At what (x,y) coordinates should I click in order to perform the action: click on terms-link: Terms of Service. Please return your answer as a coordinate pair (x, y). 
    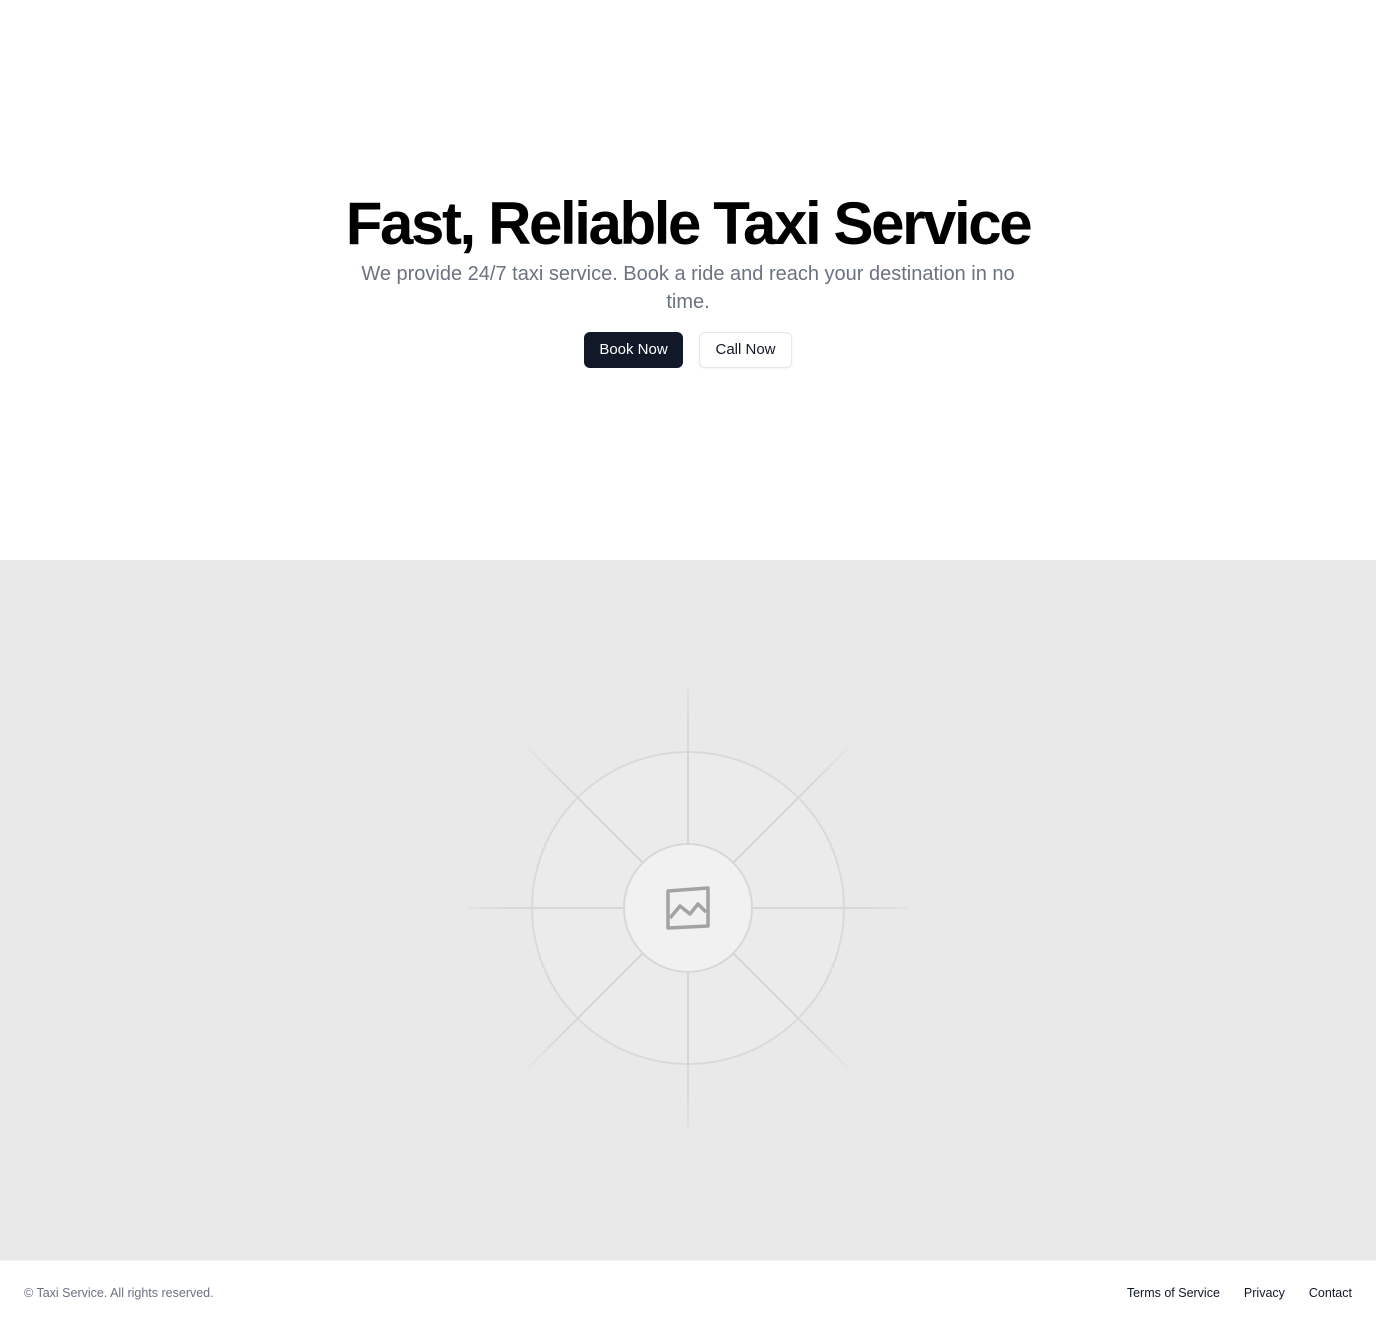
    Looking at the image, I should click on (1173, 1293).